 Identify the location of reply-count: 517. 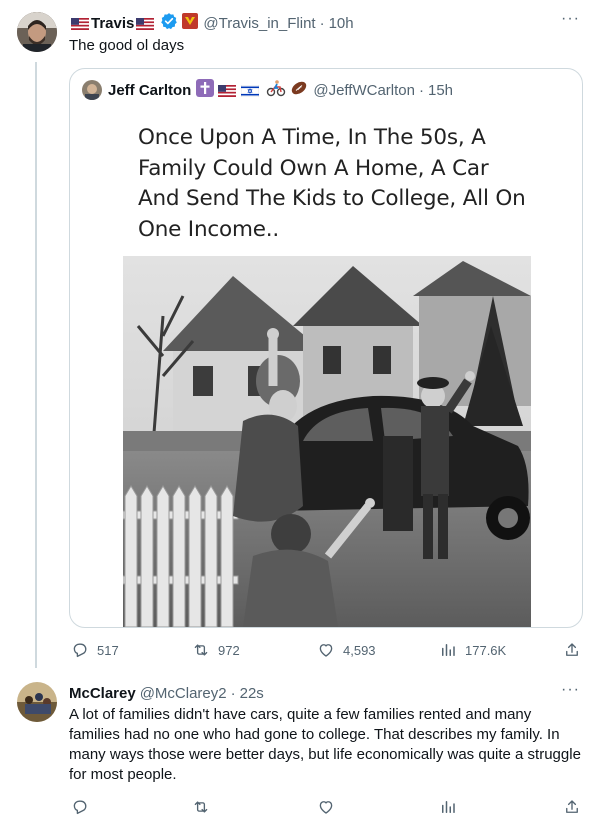
(108, 650).